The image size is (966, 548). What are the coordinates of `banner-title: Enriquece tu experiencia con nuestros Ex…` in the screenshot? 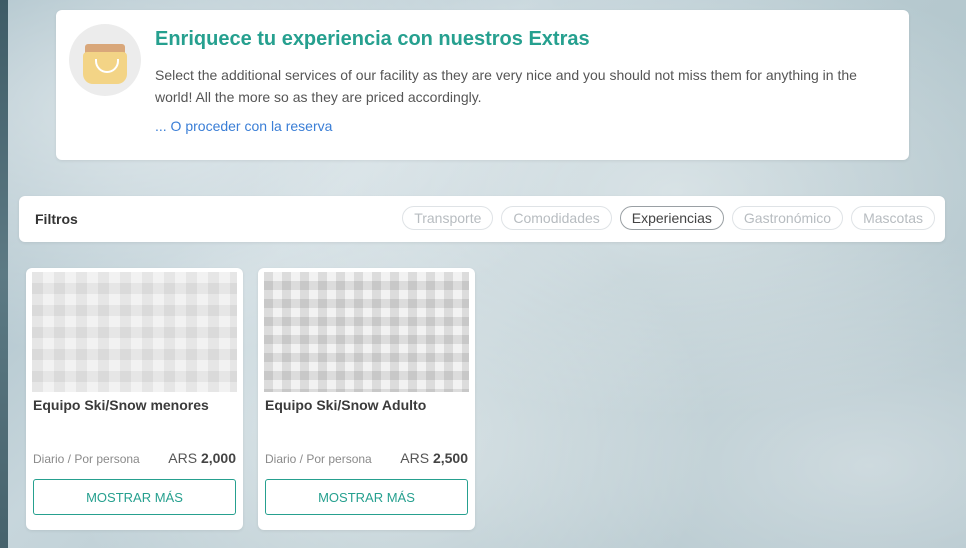 It's located at (372, 39).